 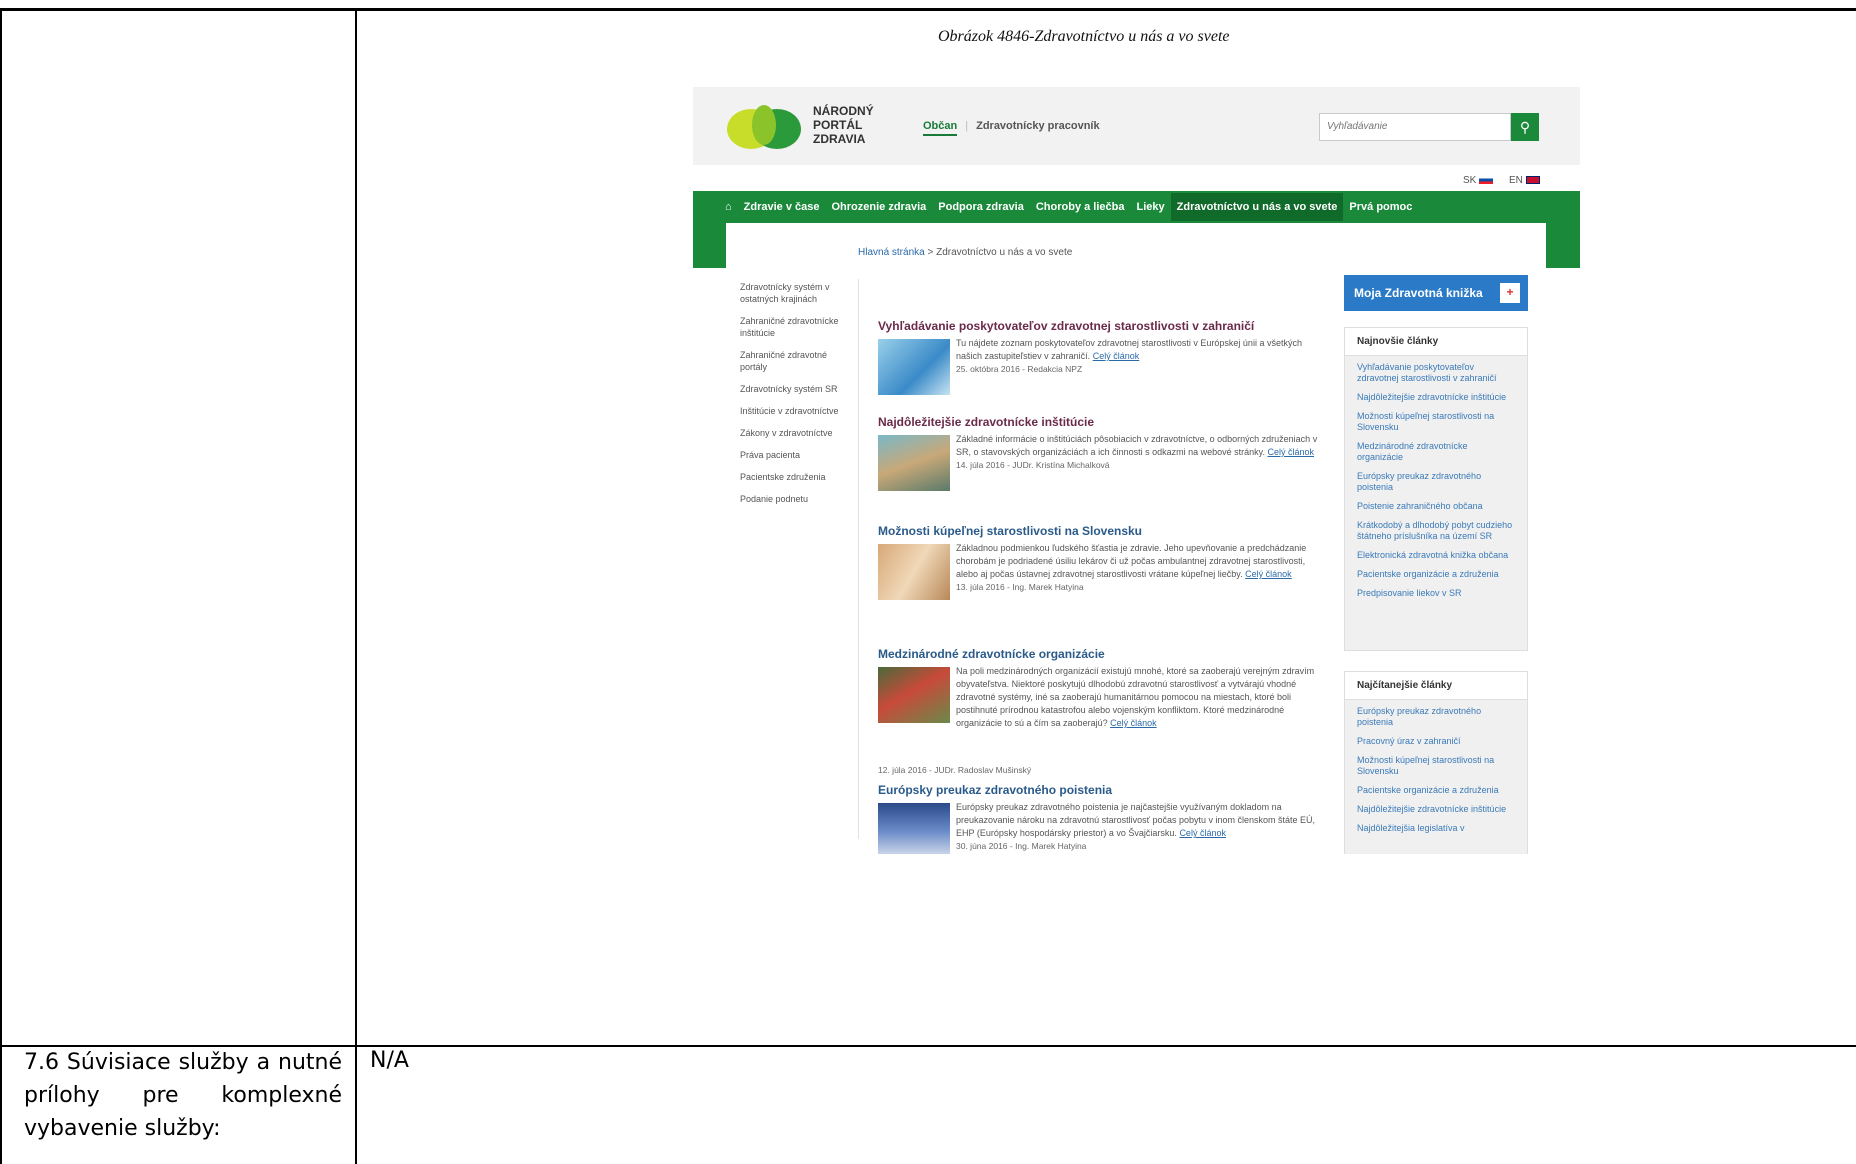 I want to click on most-read-link: Najdôležitejšie zdravotnícke inštitúcie, so click(x=1436, y=809).